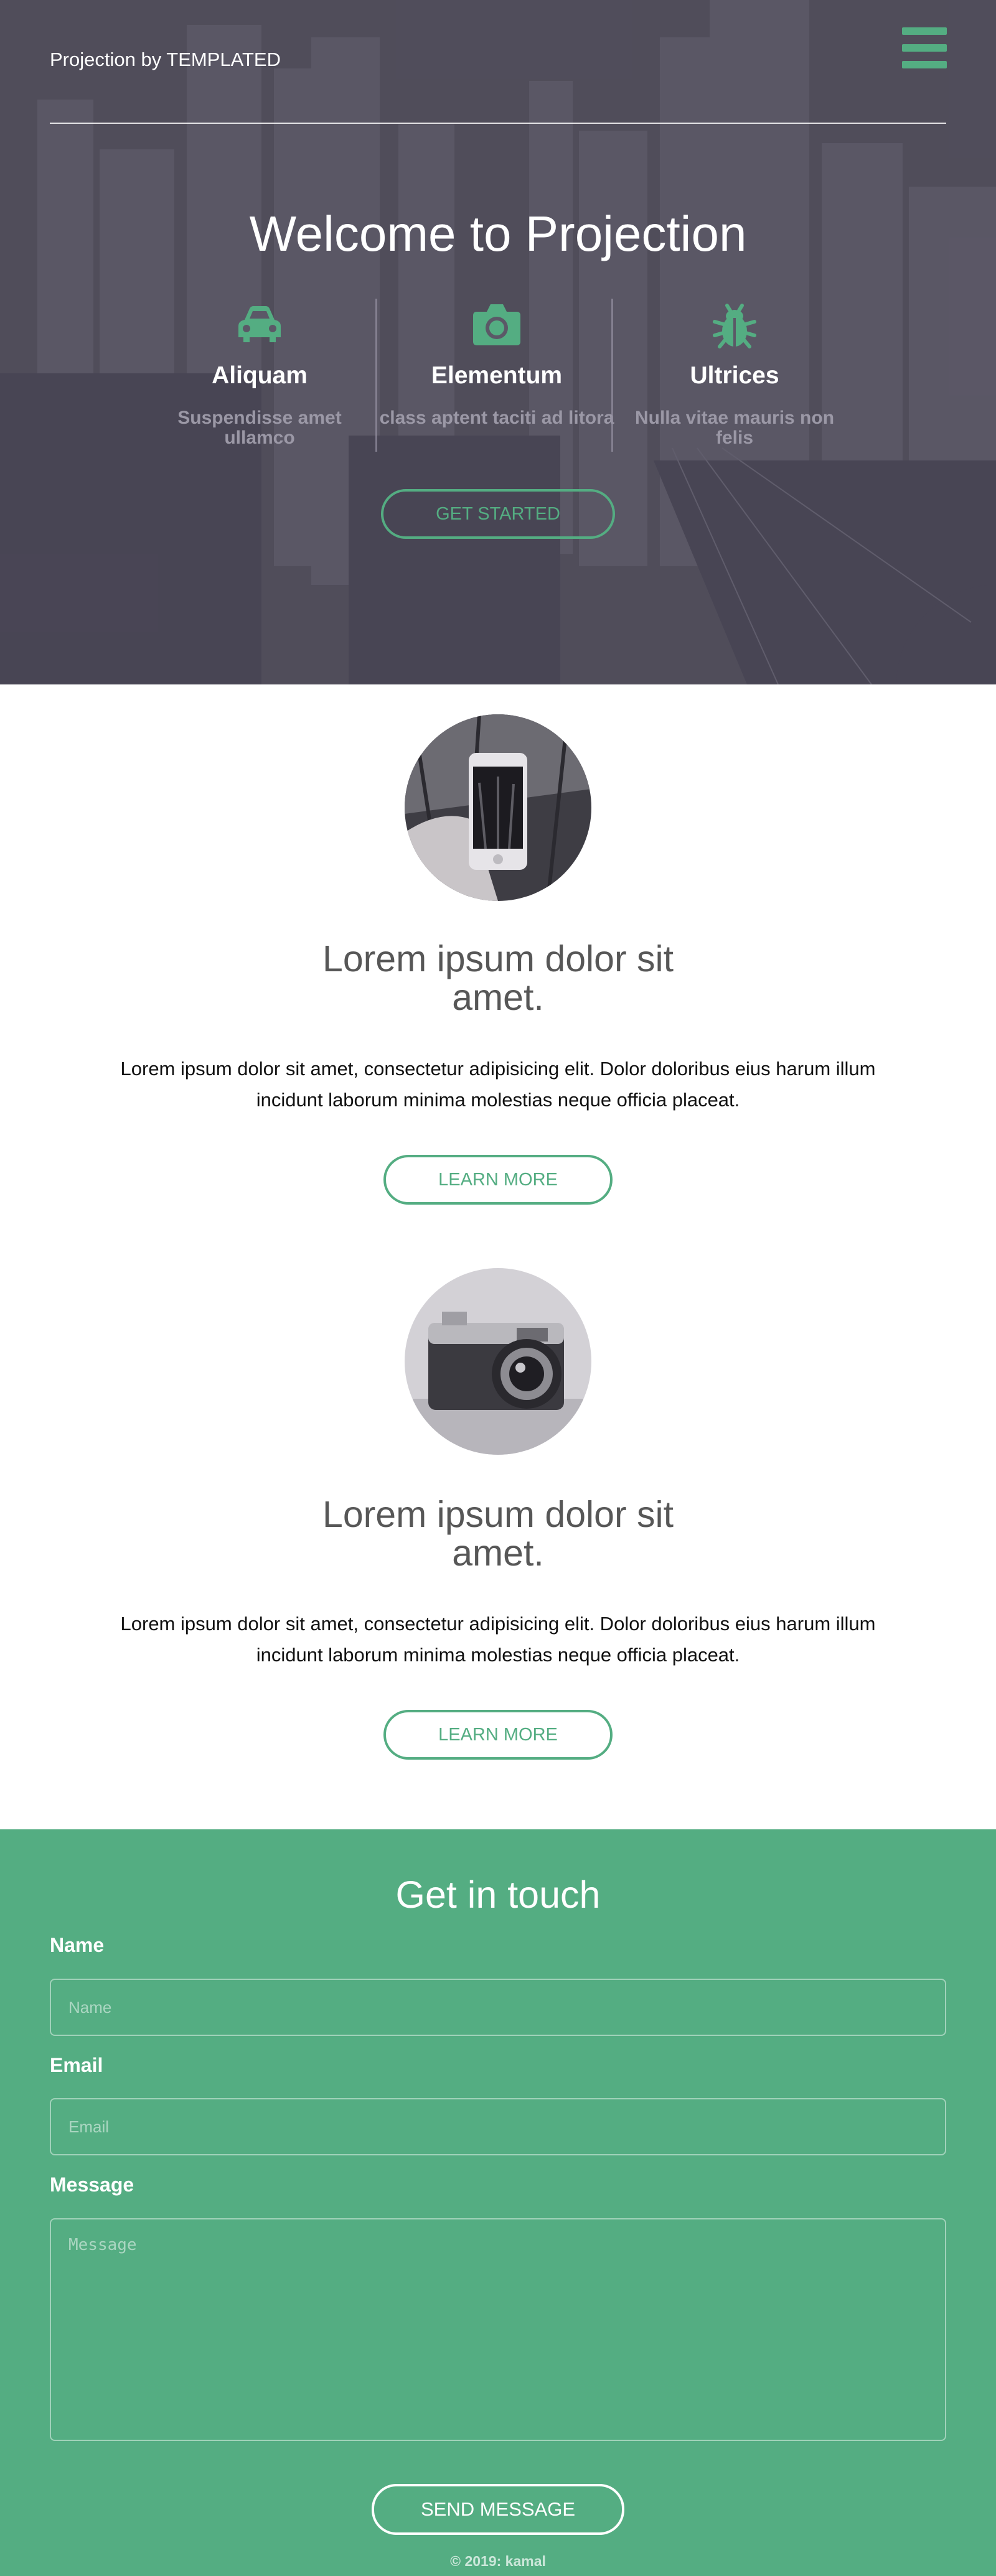 The image size is (996, 2576). I want to click on name-label: Name, so click(77, 1945).